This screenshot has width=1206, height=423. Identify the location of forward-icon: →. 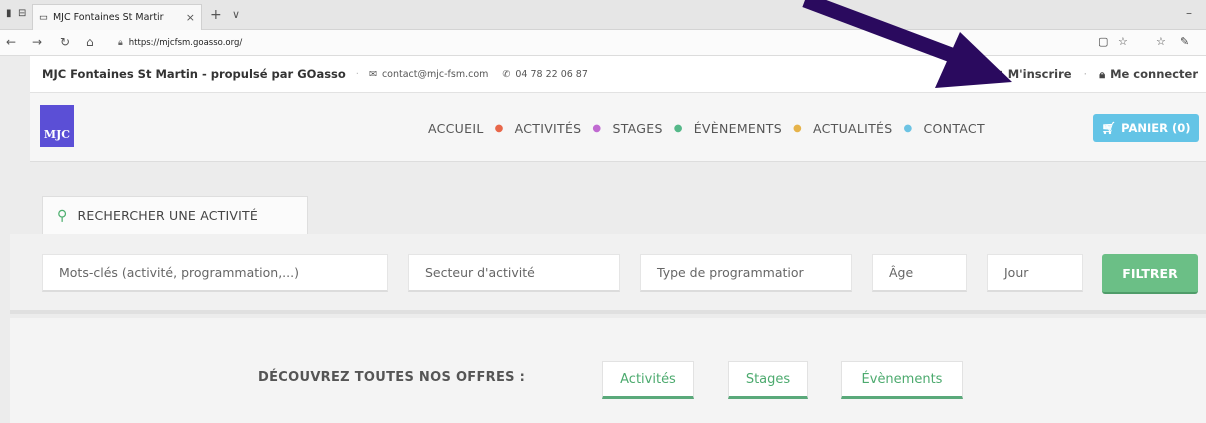
(37, 42).